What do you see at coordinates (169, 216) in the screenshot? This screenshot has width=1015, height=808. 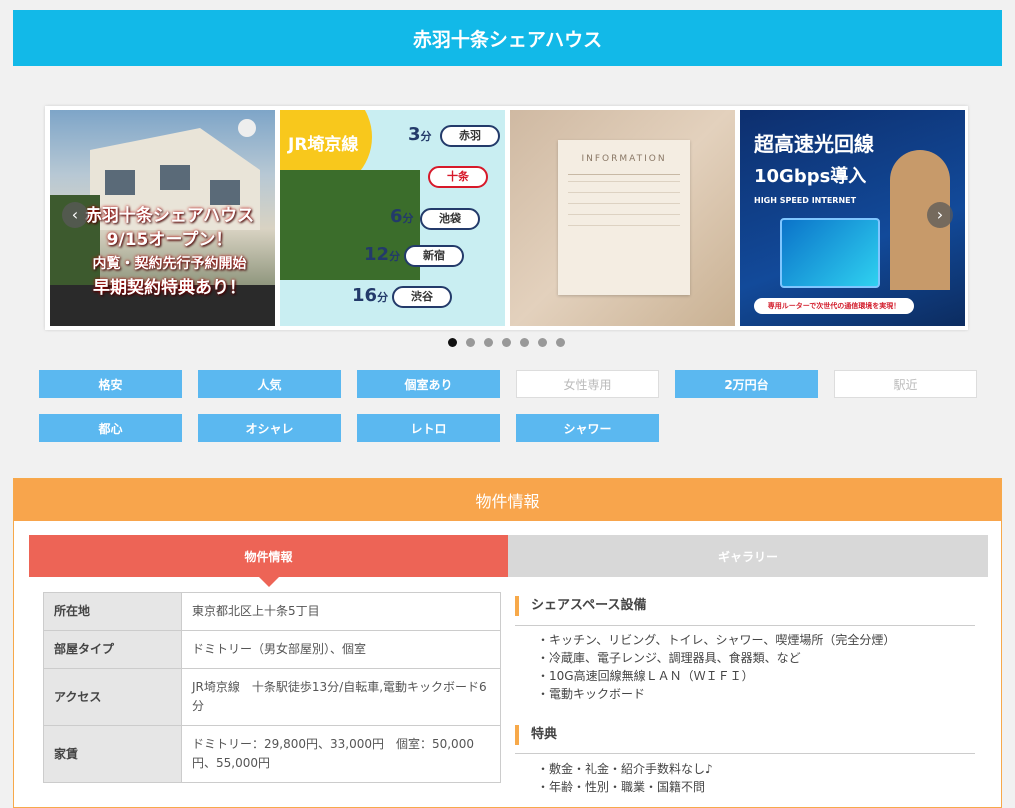 I see `slide1-line1: 赤羽十条シェアハウス` at bounding box center [169, 216].